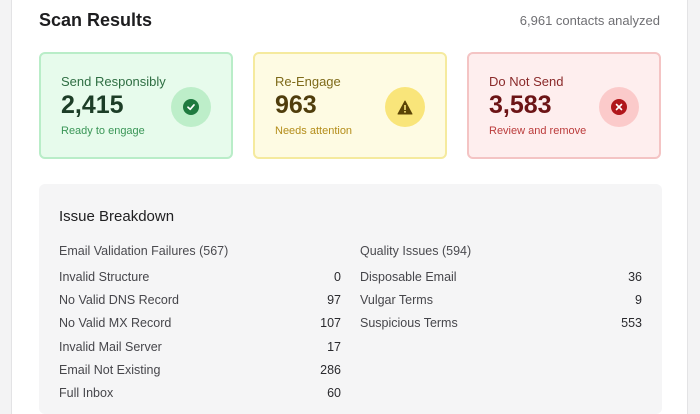  I want to click on list-item: Suspicious Terms 553, so click(501, 325).